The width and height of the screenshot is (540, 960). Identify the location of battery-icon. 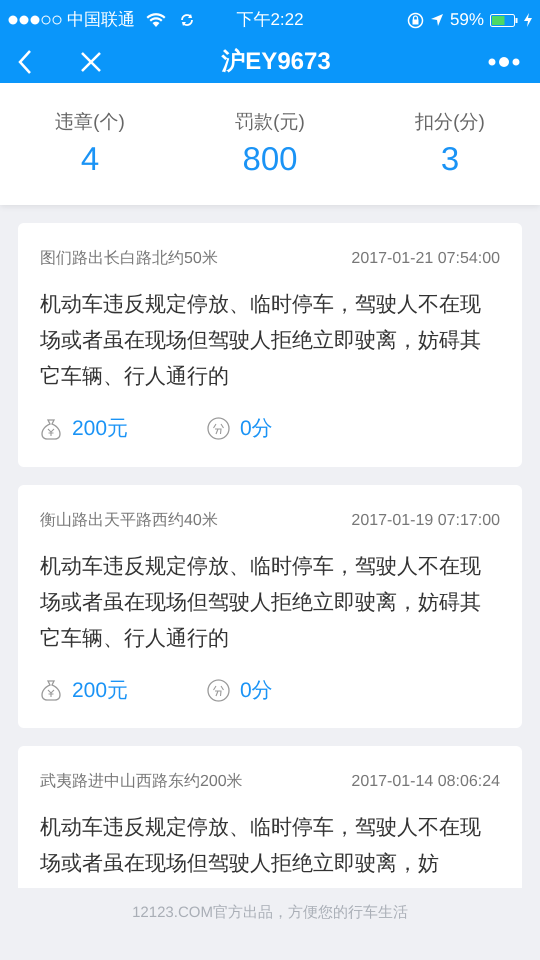
(504, 20).